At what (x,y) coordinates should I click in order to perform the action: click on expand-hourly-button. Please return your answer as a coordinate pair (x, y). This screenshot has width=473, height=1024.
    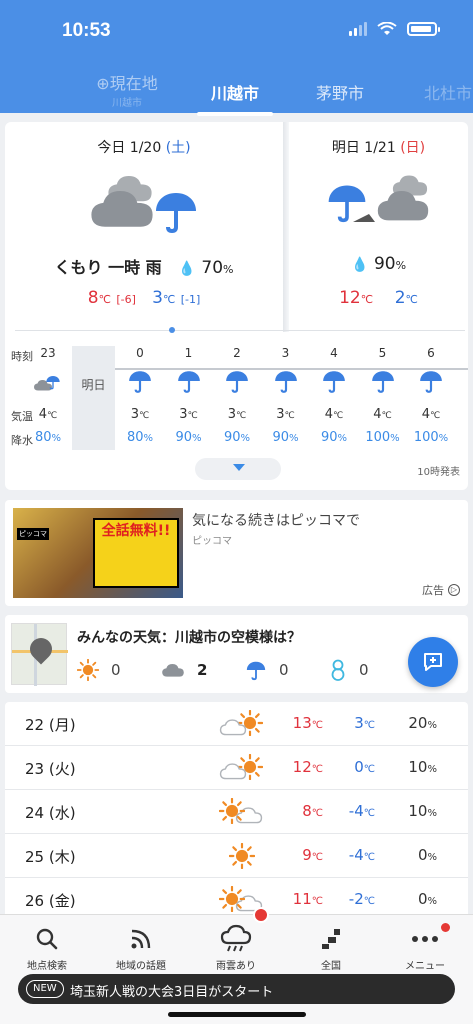
    Looking at the image, I should click on (238, 469).